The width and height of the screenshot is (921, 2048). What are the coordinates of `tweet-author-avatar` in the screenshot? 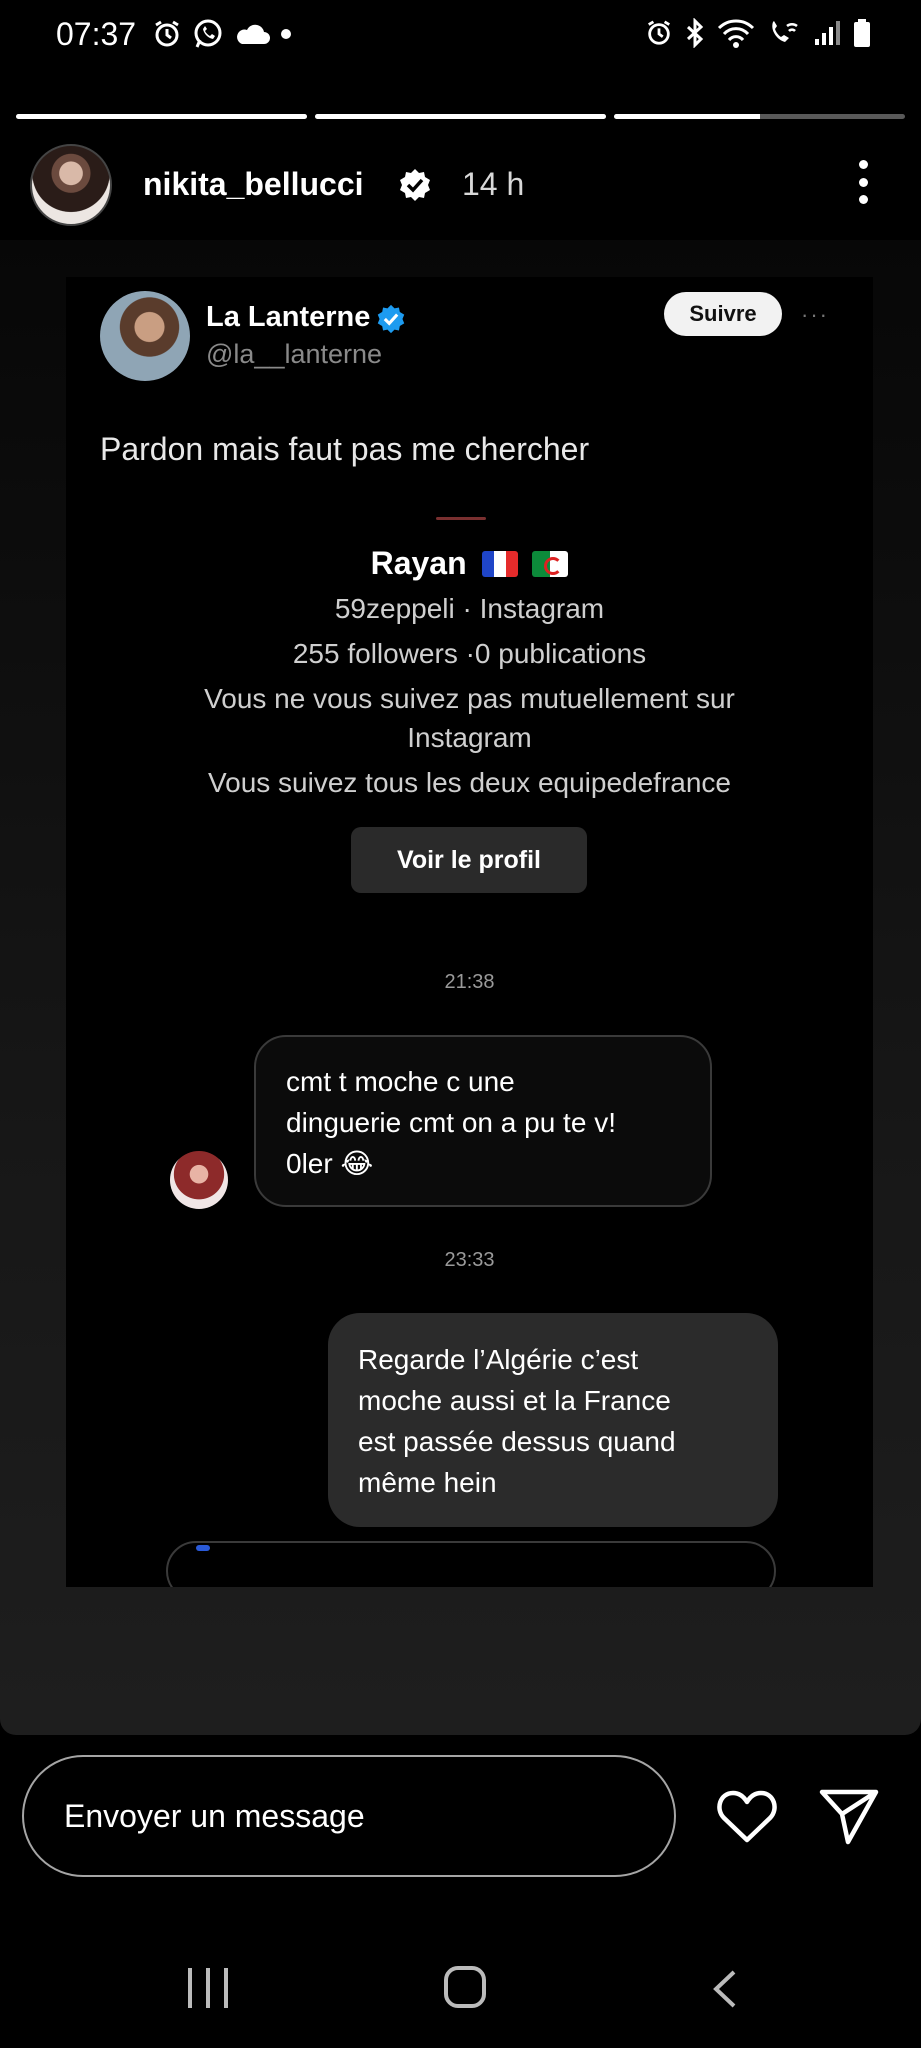 It's located at (145, 336).